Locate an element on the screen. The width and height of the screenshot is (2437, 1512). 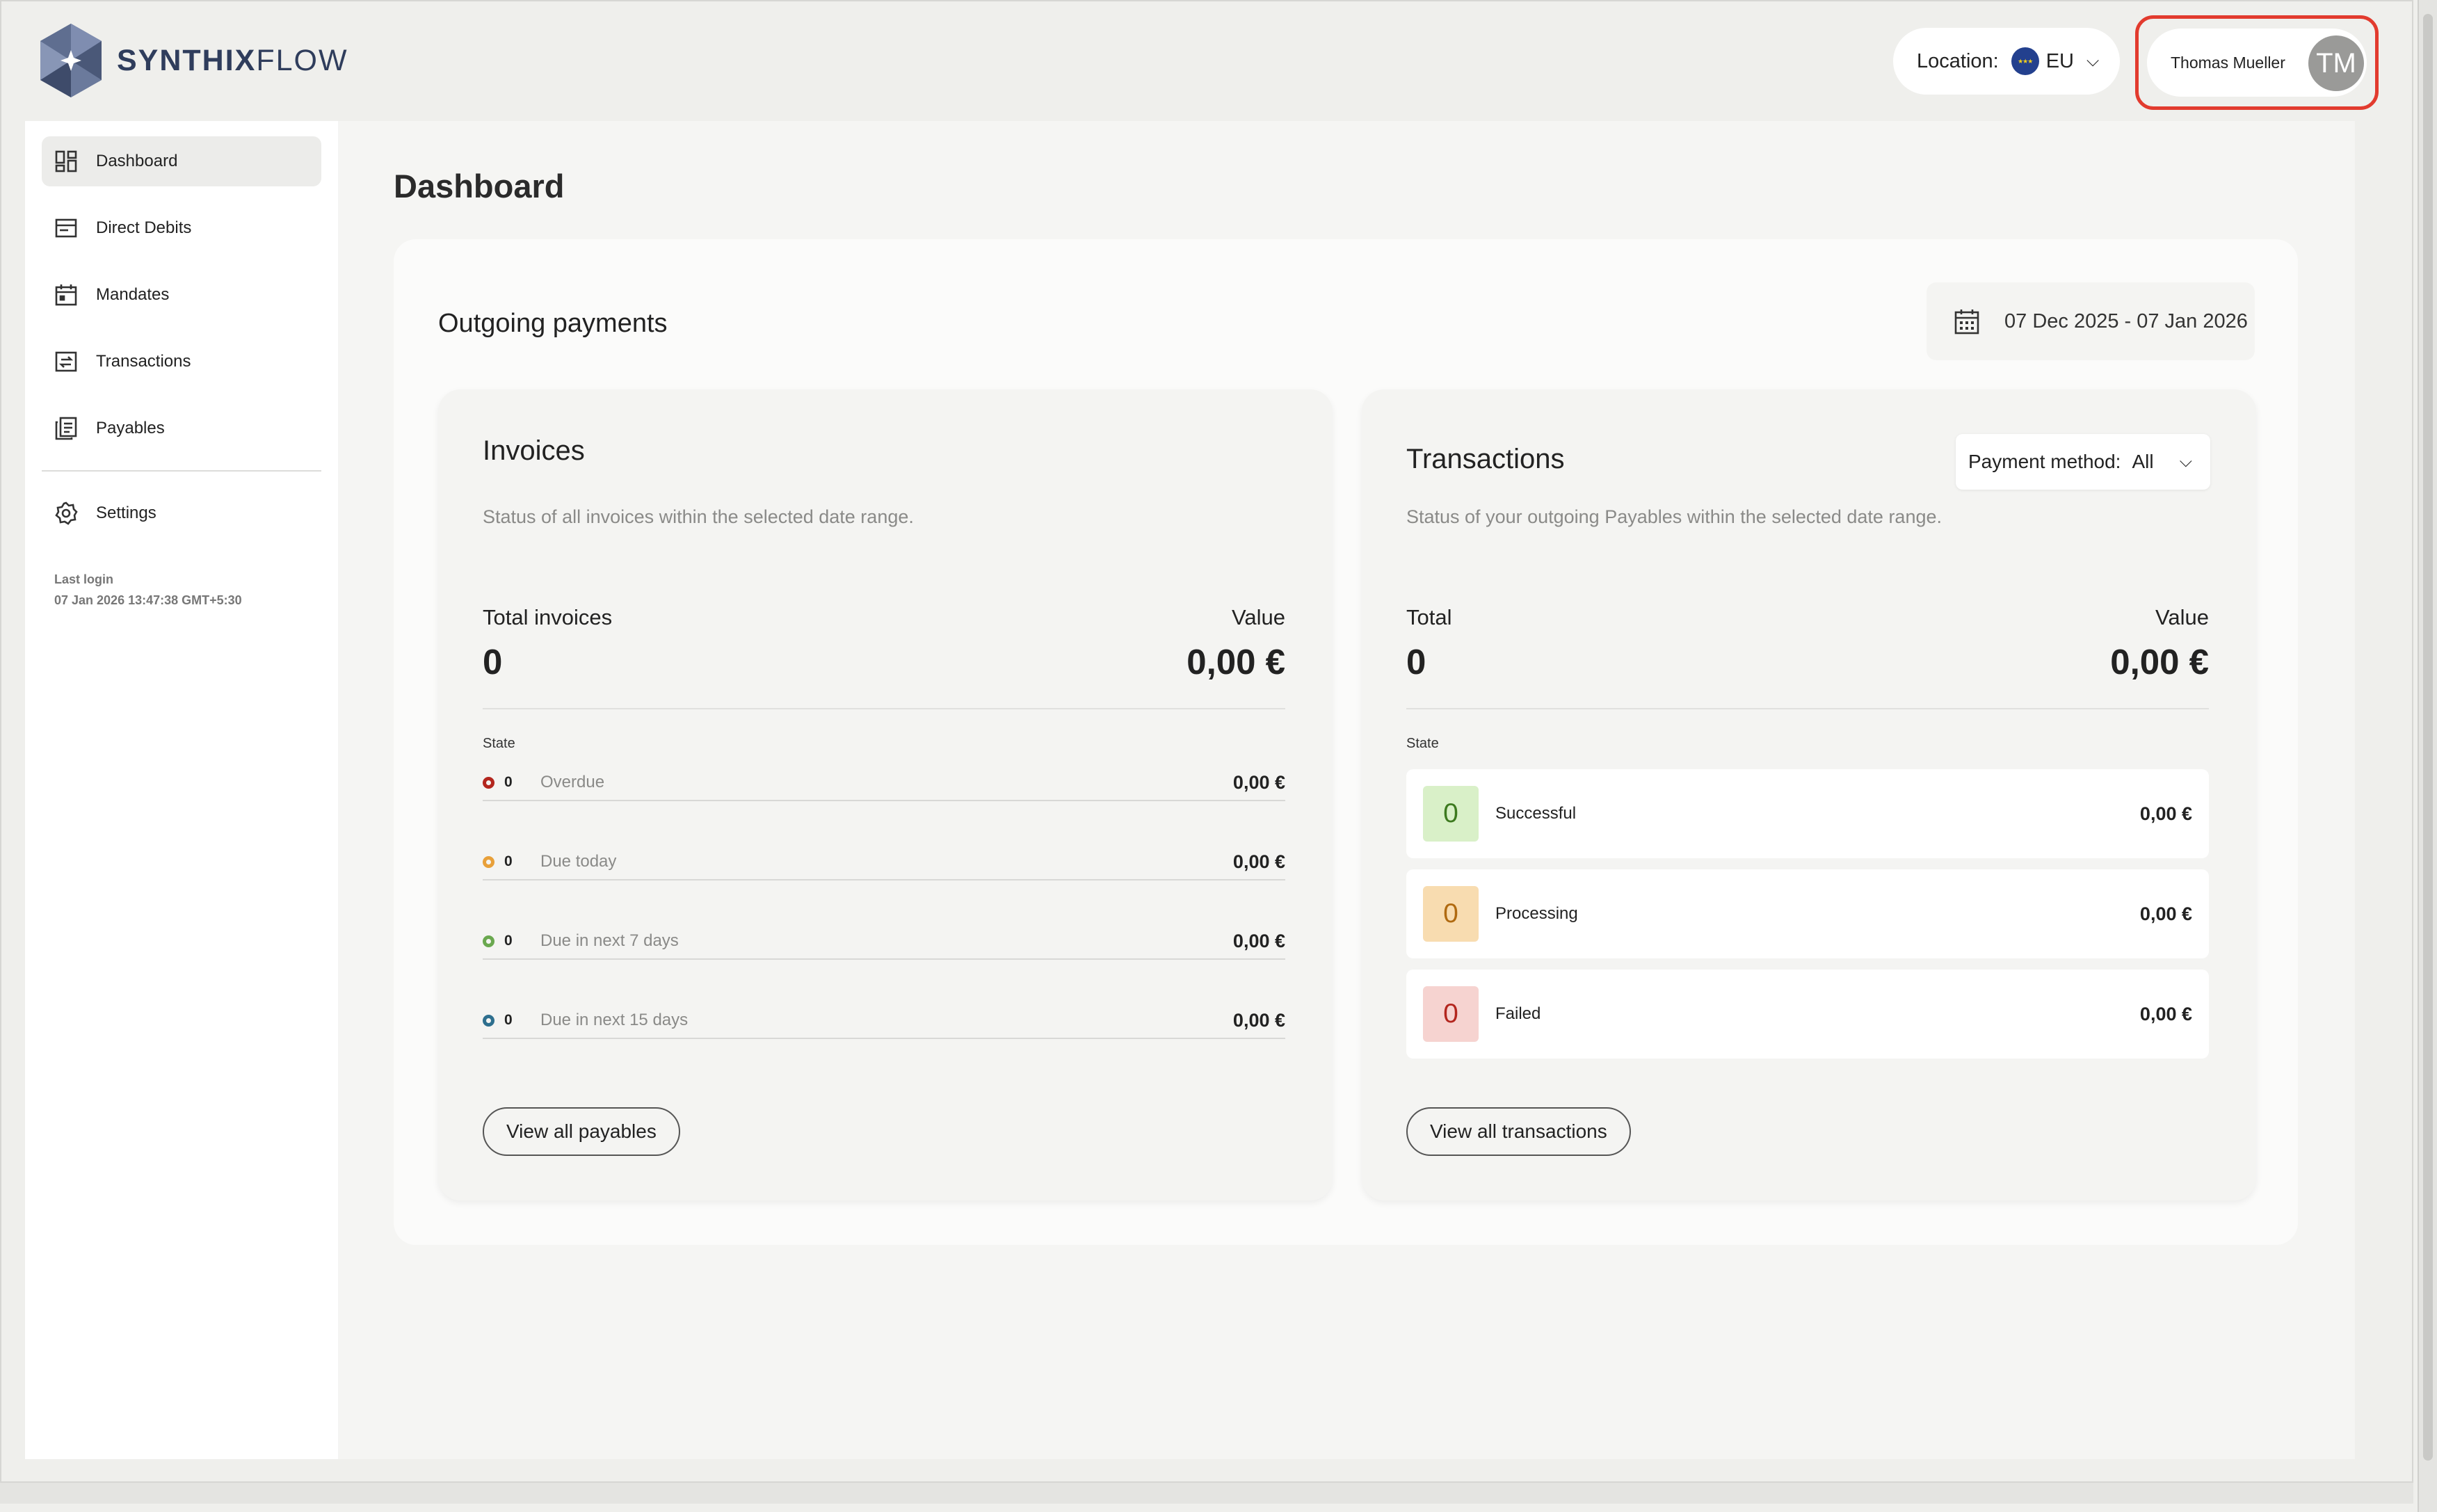
horizontal-scrollbar is located at coordinates (1206, 1492).